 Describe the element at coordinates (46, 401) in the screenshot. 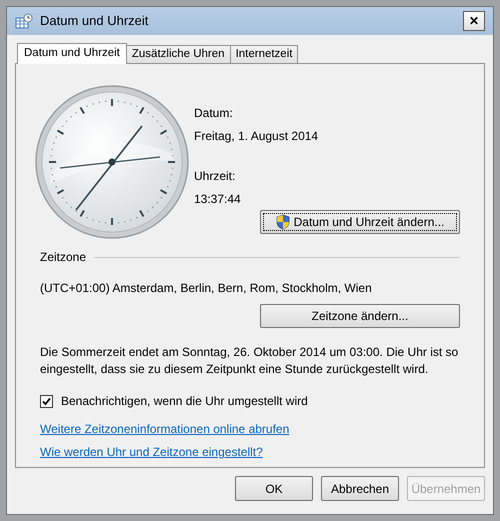

I see `notify-checkbox` at that location.